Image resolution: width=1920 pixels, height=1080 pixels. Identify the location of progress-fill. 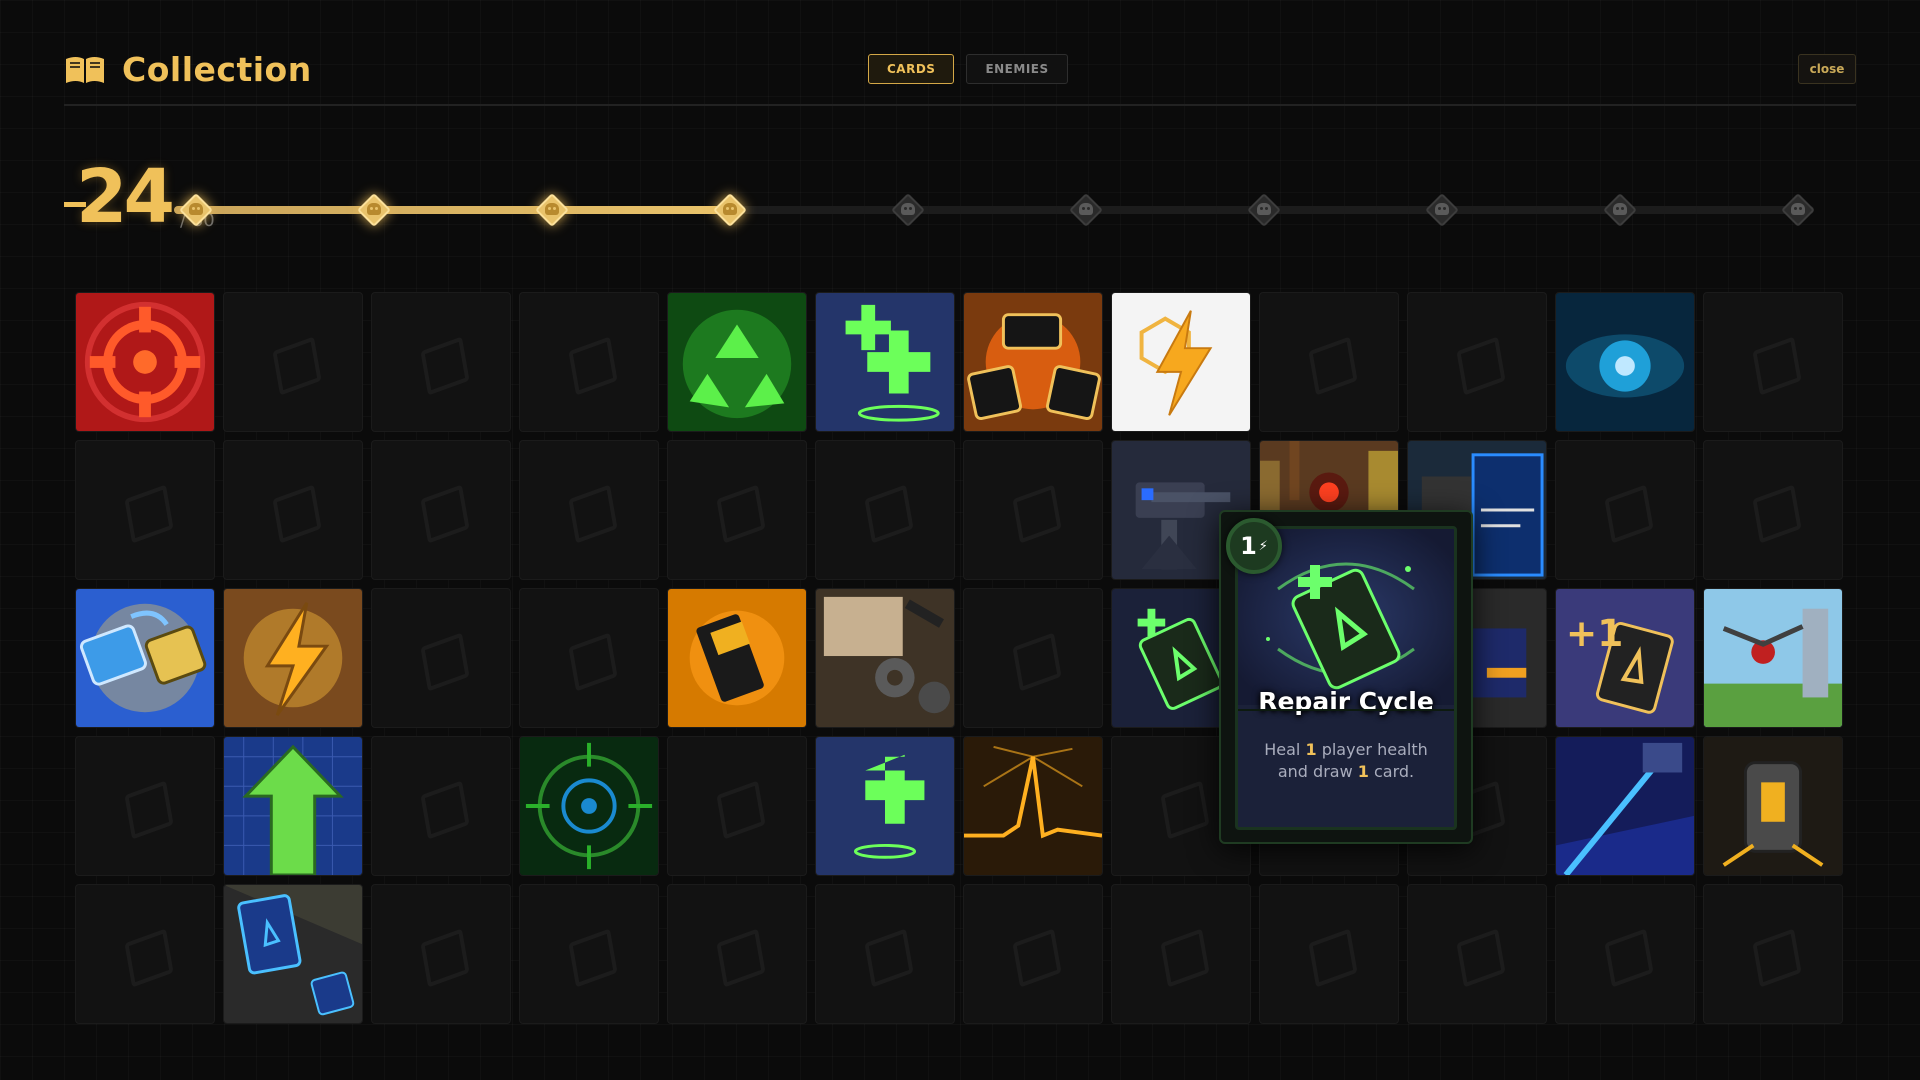
(449, 210).